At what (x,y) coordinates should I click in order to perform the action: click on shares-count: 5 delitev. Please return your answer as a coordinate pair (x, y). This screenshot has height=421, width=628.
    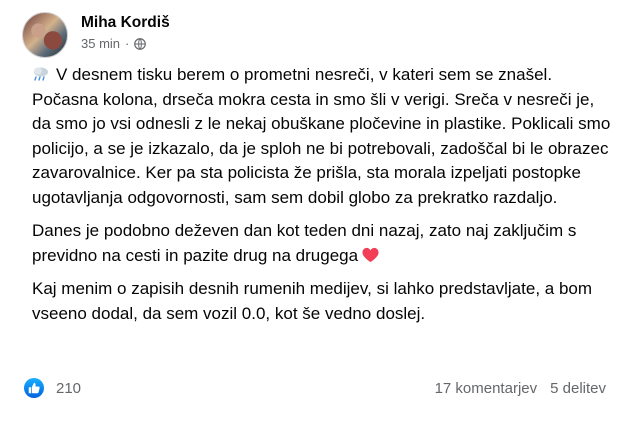
    Looking at the image, I should click on (578, 388).